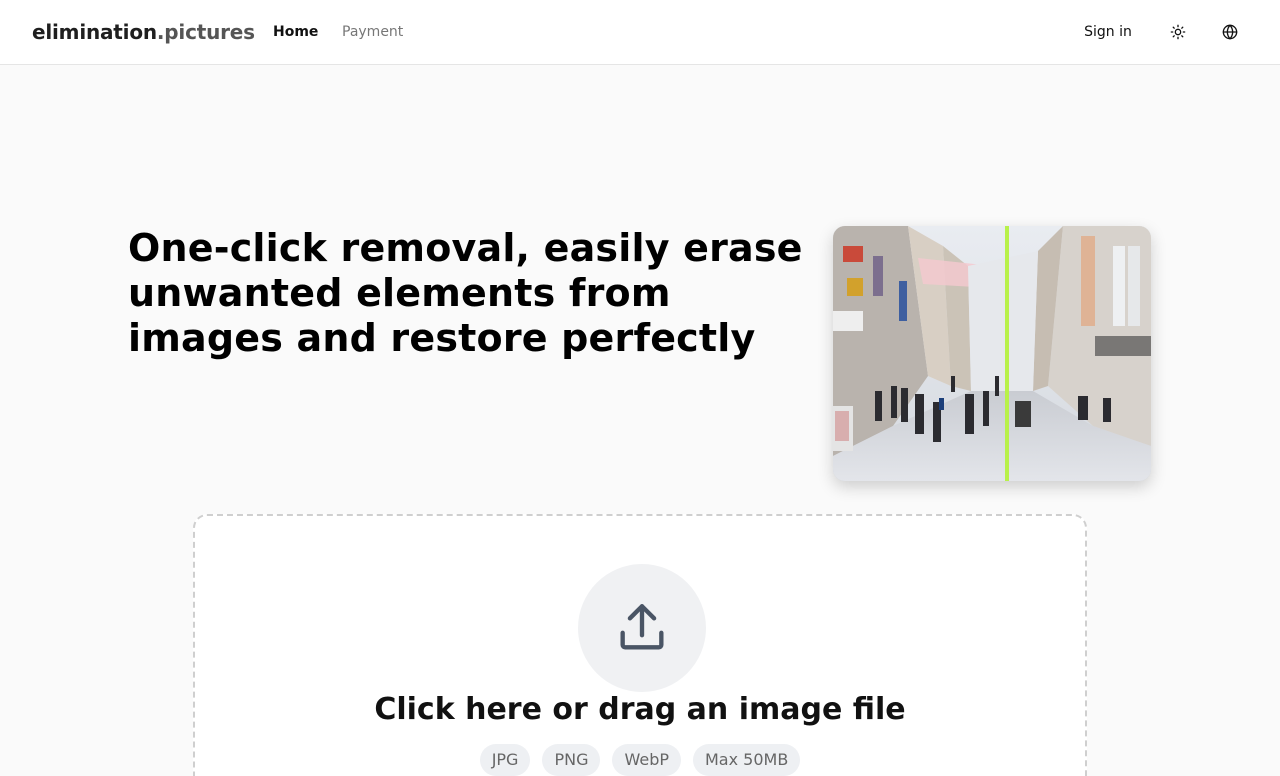  I want to click on sun-icon, so click(1178, 32).